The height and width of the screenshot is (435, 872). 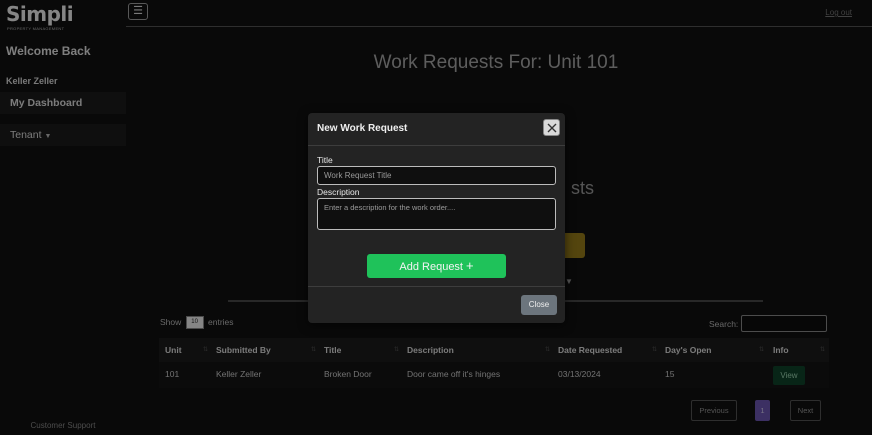 What do you see at coordinates (470, 265) in the screenshot?
I see `plus-icon: +` at bounding box center [470, 265].